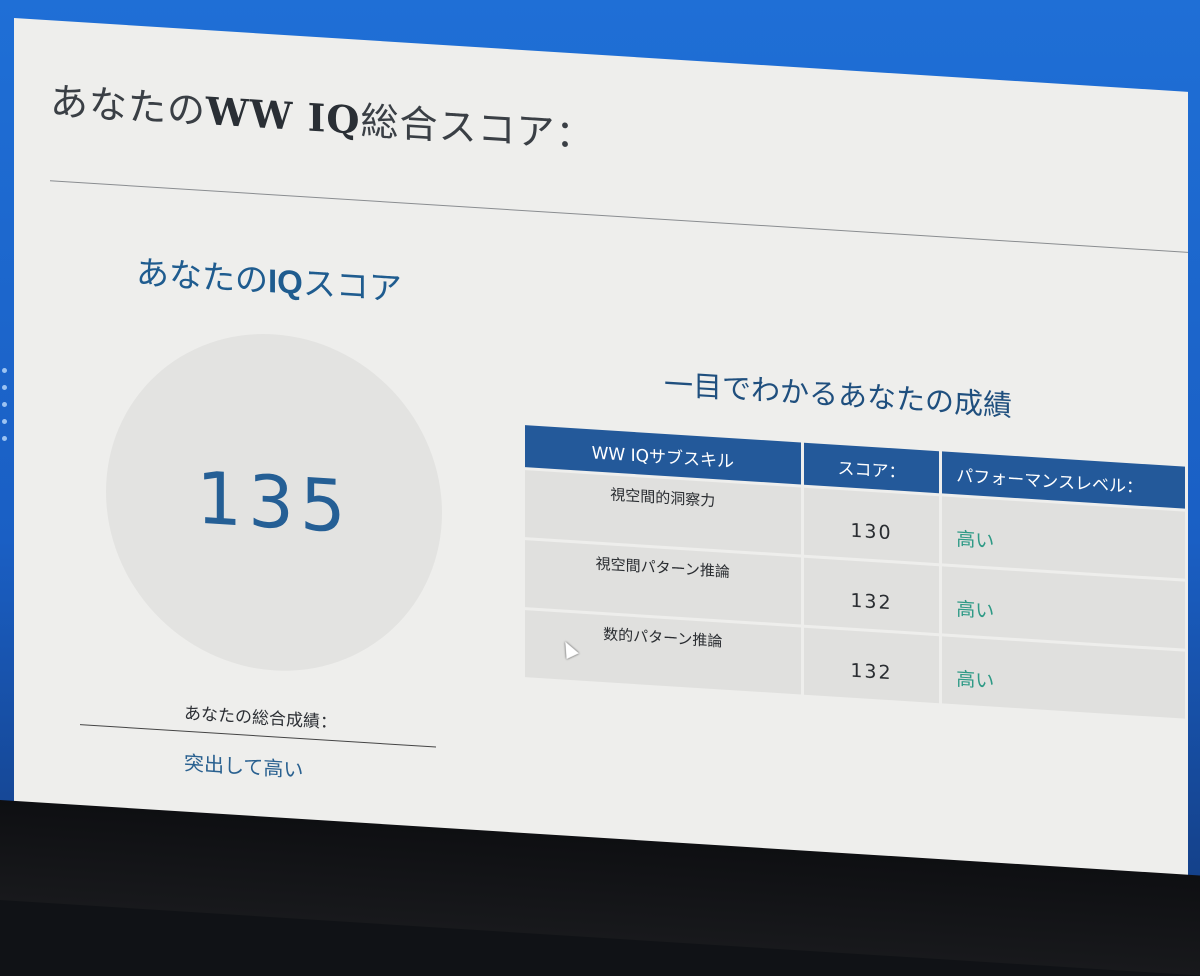  What do you see at coordinates (619, 216) in the screenshot?
I see `title-divider` at bounding box center [619, 216].